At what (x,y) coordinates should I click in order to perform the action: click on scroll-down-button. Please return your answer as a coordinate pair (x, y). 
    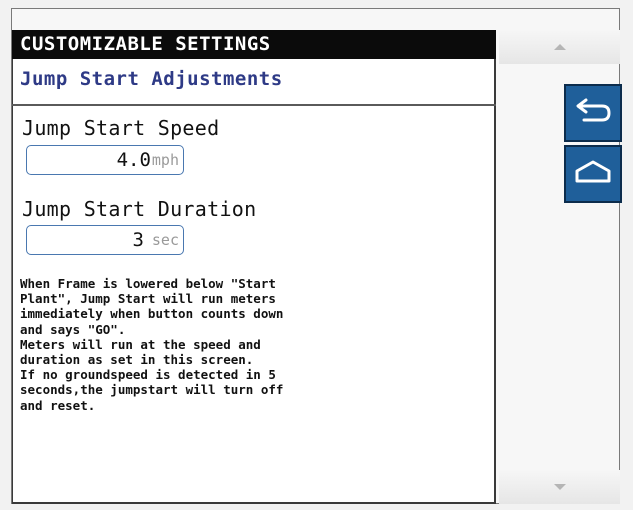
    Looking at the image, I should click on (559, 487).